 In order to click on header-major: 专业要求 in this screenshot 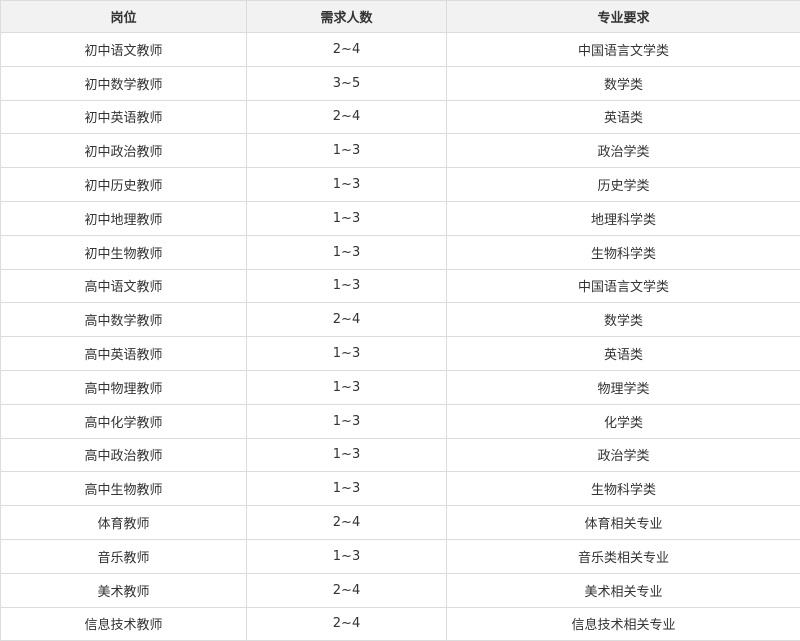, I will do `click(623, 17)`.